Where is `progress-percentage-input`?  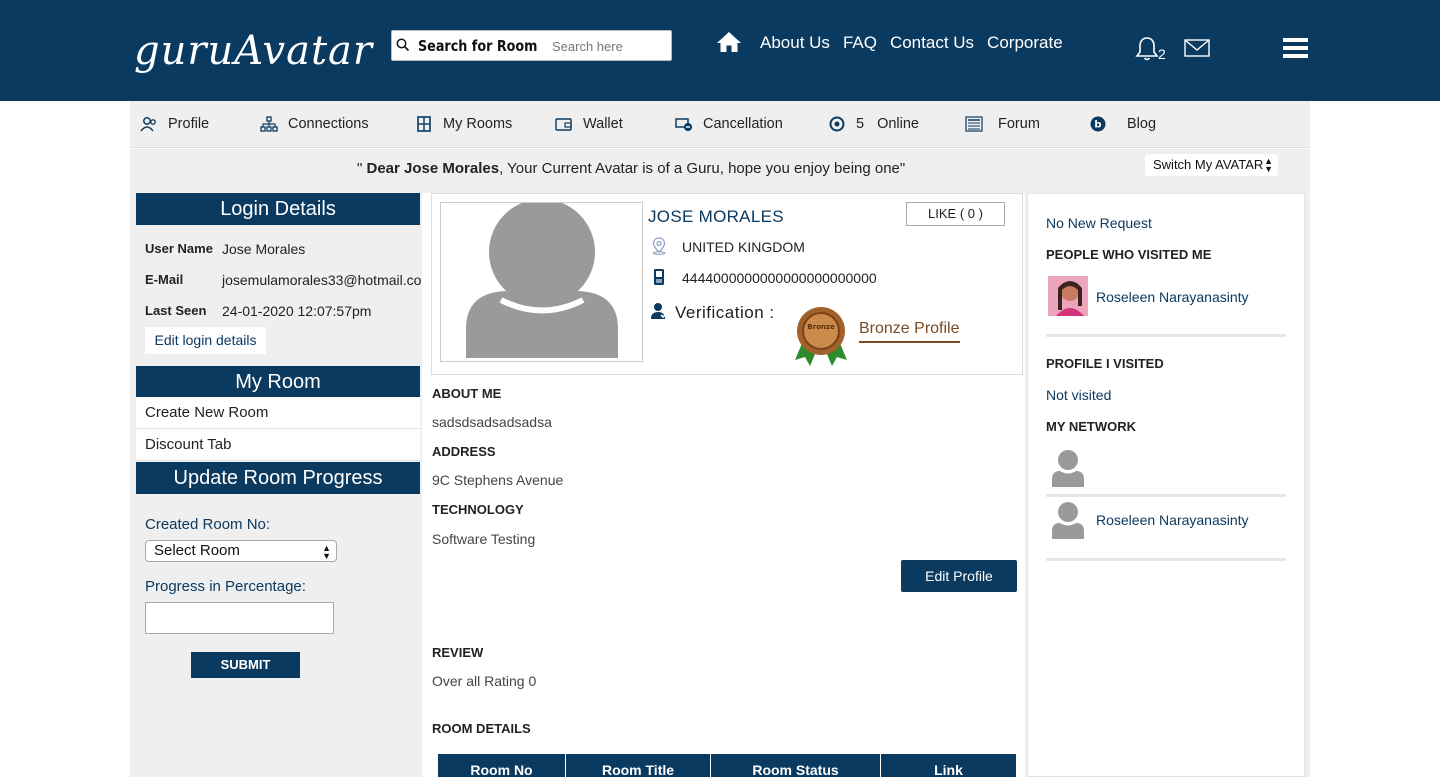 progress-percentage-input is located at coordinates (239, 618).